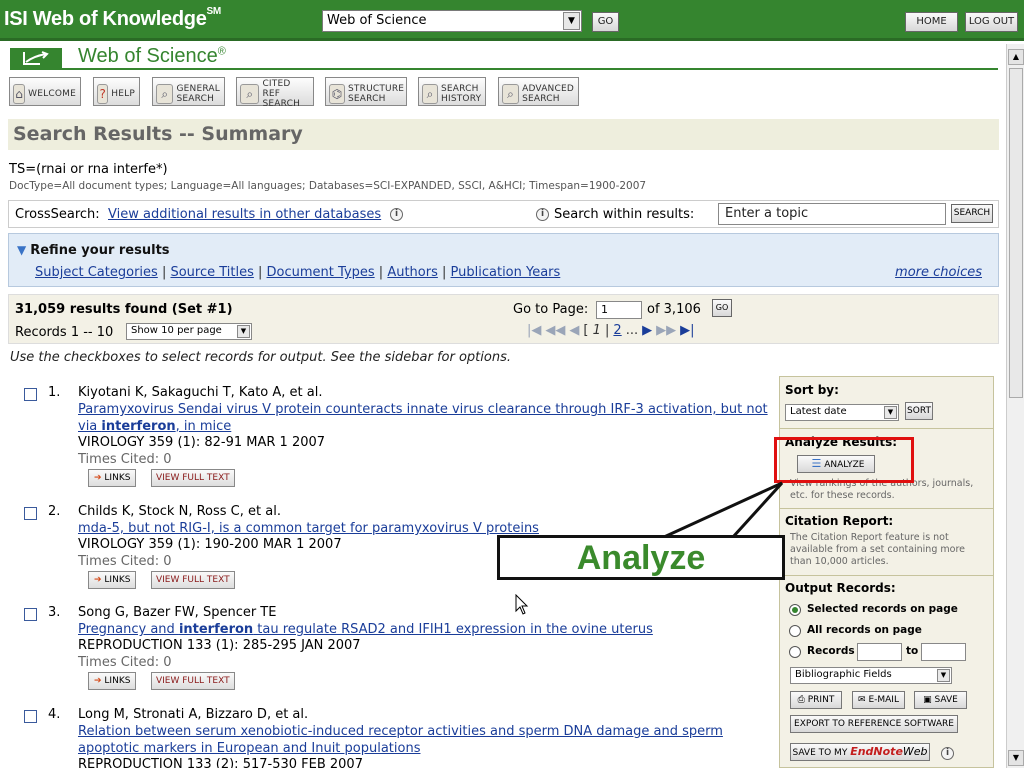 The width and height of the screenshot is (1024, 768). I want to click on nav-help-button: ? HELP, so click(116, 91).